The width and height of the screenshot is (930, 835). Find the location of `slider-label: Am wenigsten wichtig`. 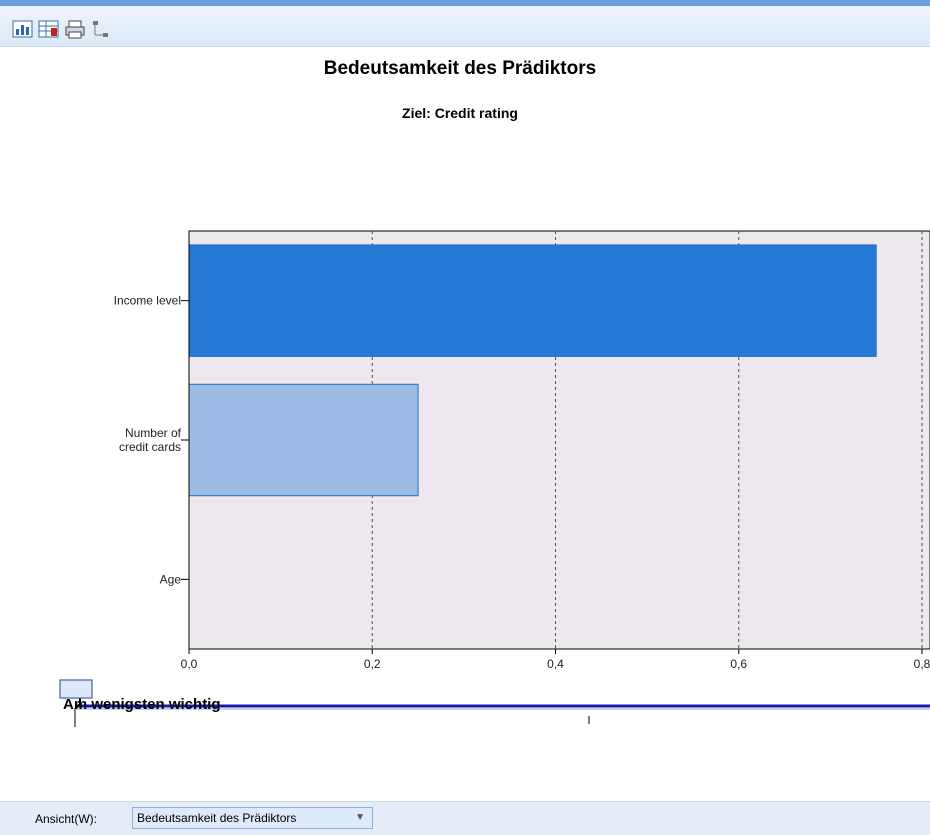

slider-label: Am wenigsten wichtig is located at coordinates (142, 704).